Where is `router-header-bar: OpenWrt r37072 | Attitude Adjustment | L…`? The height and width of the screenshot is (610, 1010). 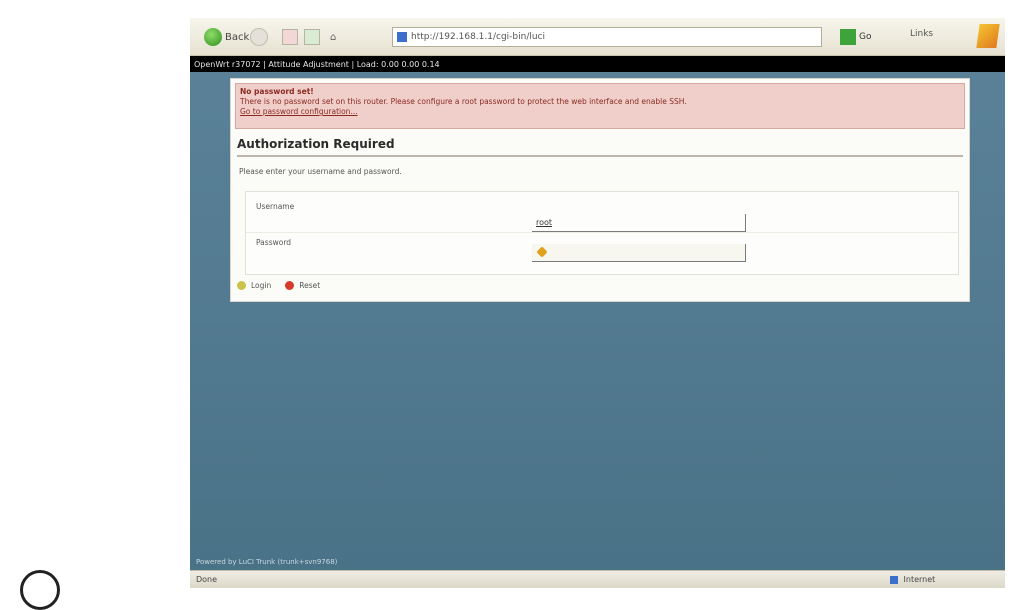 router-header-bar: OpenWrt r37072 | Attitude Adjustment | L… is located at coordinates (597, 64).